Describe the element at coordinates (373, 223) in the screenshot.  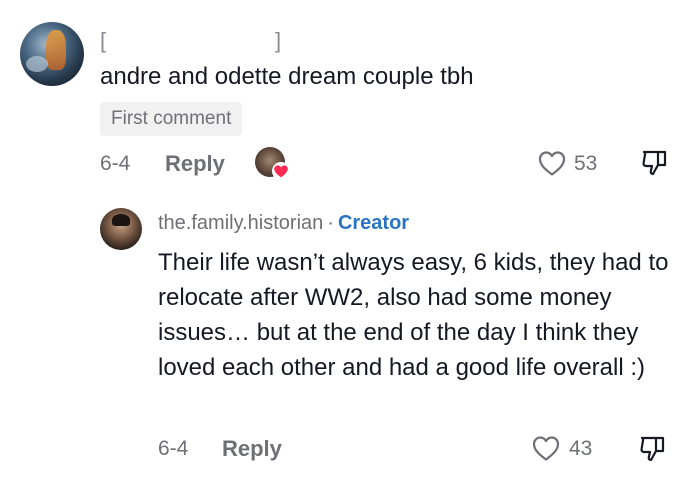
I see `creator-label: Creator` at that location.